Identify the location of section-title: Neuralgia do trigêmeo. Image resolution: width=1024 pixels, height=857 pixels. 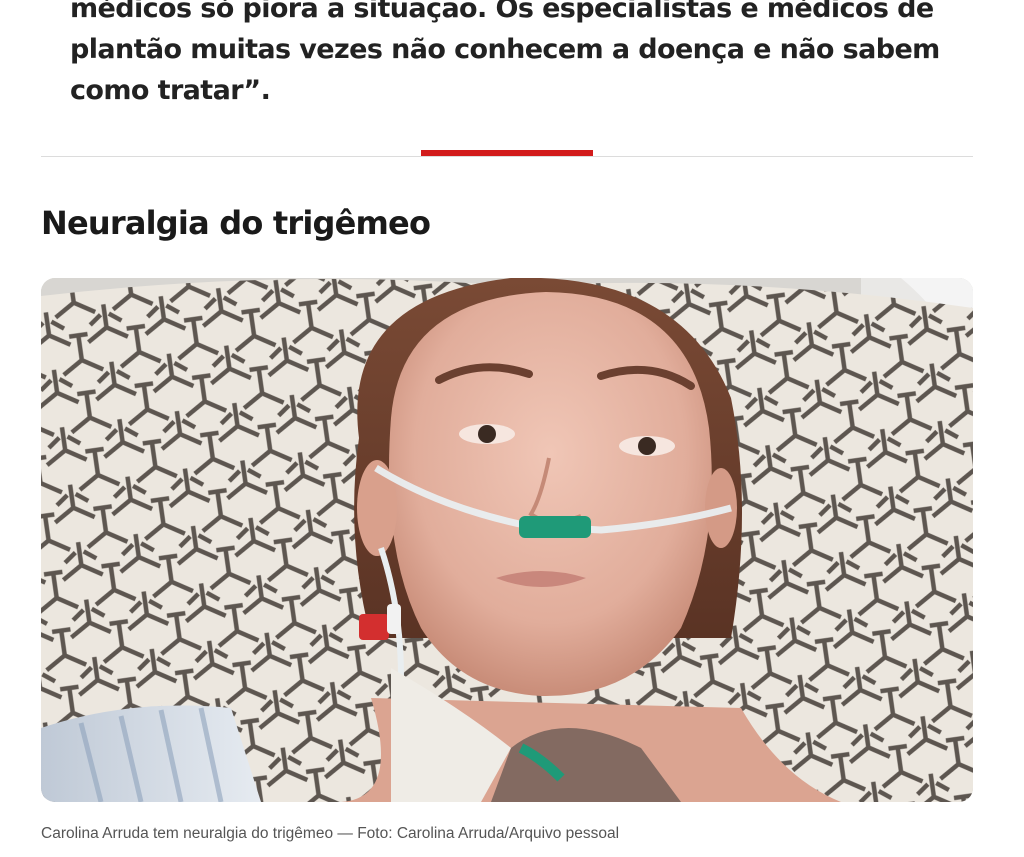
(236, 223).